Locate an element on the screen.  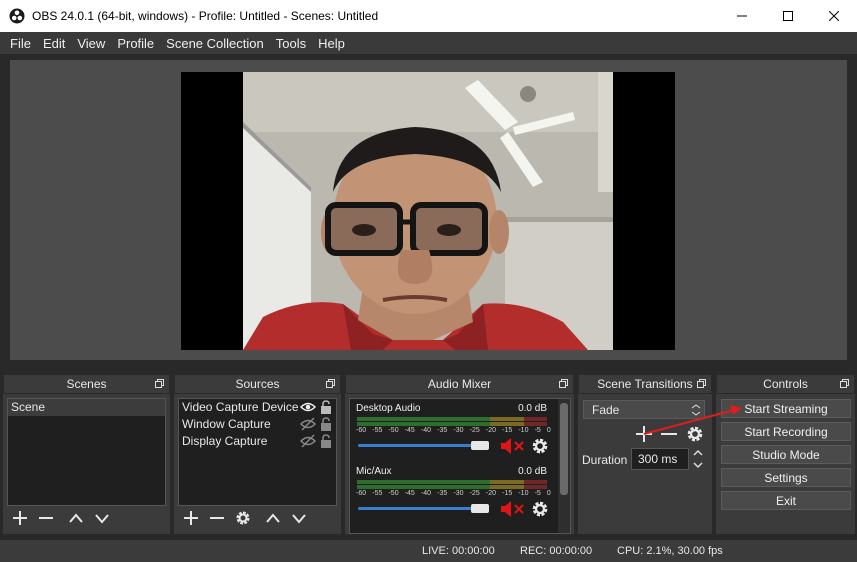
annotation-arrow is located at coordinates (692, 420).